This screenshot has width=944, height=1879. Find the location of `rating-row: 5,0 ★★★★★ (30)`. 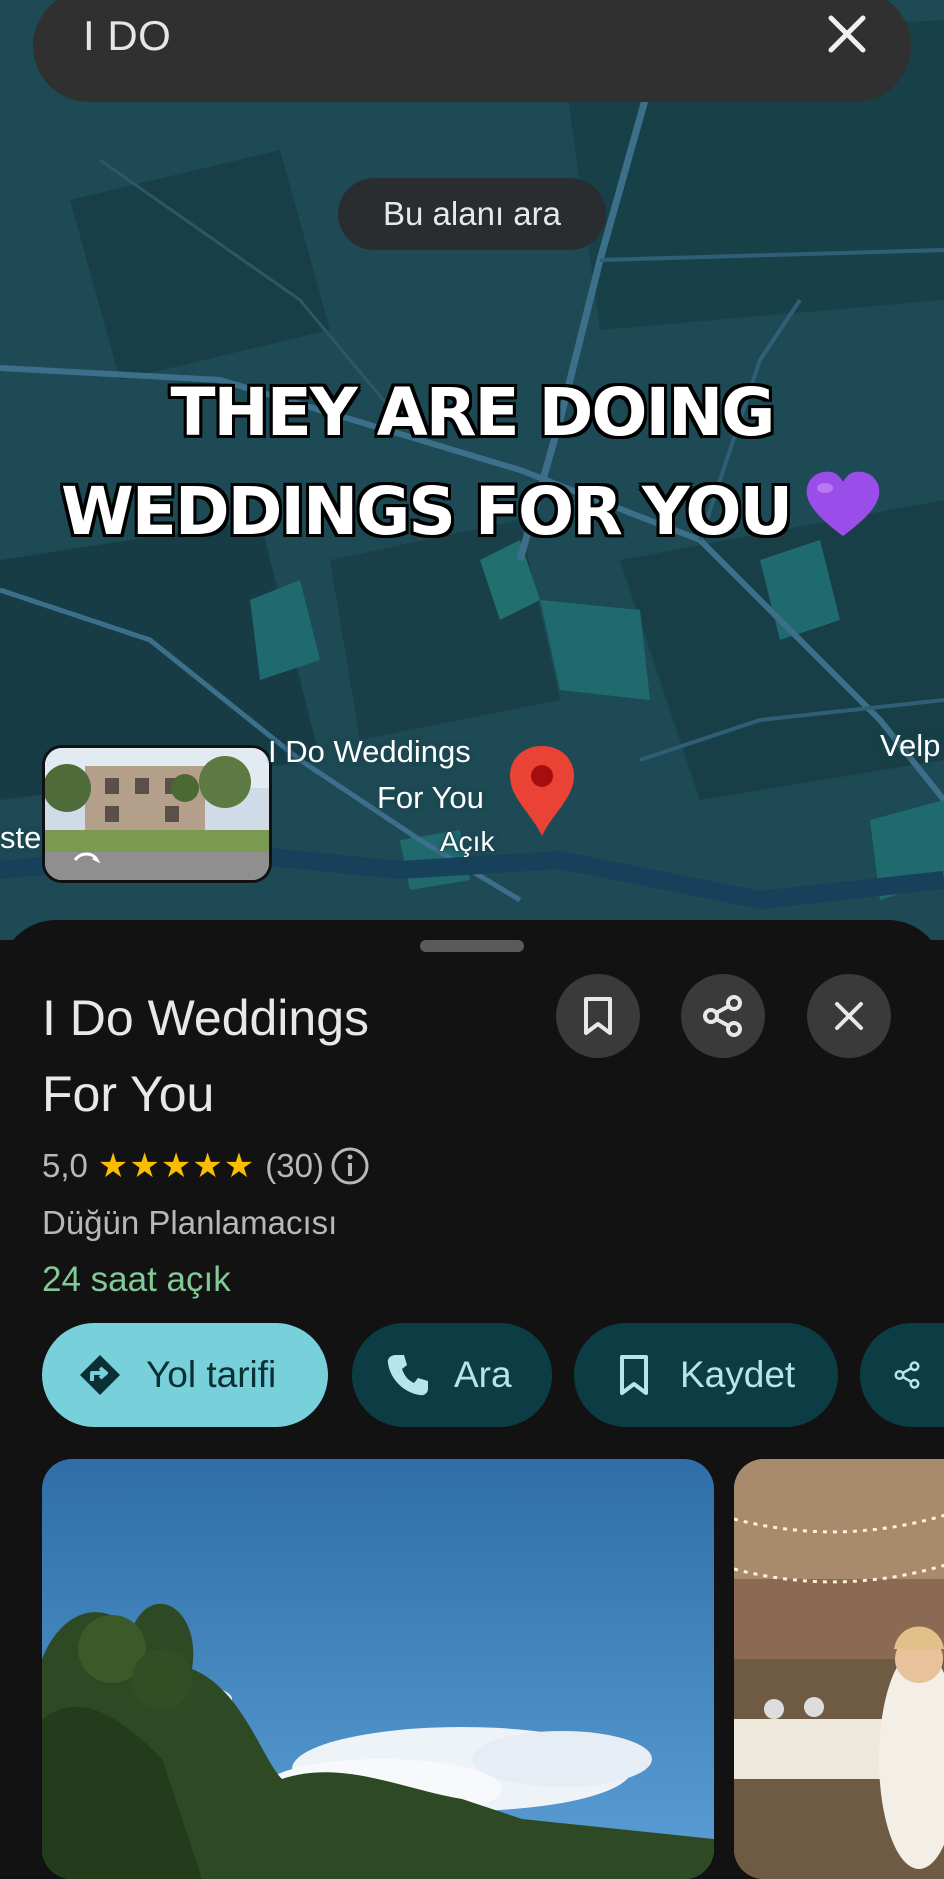

rating-row: 5,0 ★★★★★ (30) is located at coordinates (206, 1166).